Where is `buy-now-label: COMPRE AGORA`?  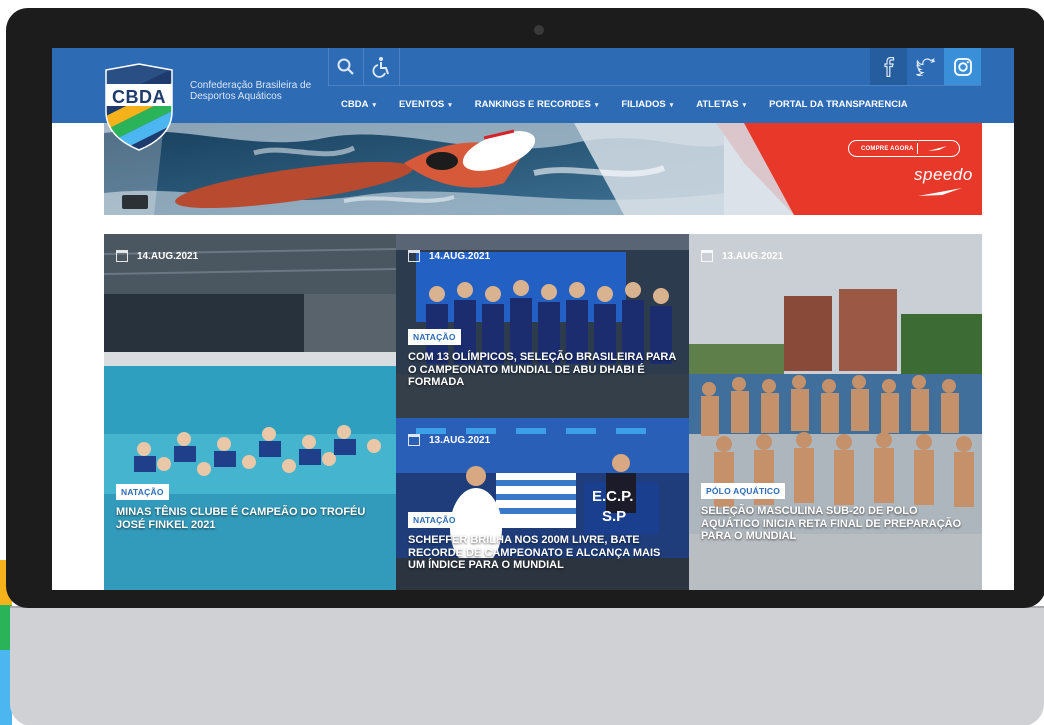 buy-now-label: COMPRE AGORA is located at coordinates (887, 148).